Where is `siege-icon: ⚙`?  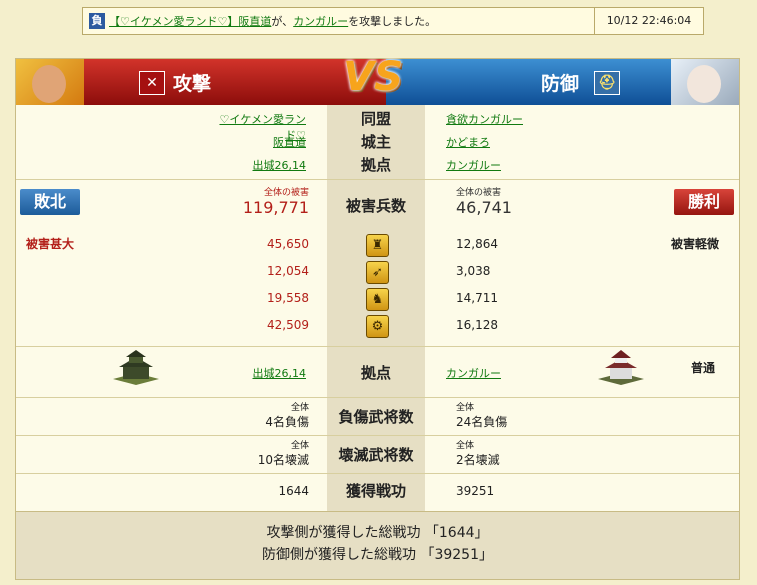 siege-icon: ⚙ is located at coordinates (377, 326).